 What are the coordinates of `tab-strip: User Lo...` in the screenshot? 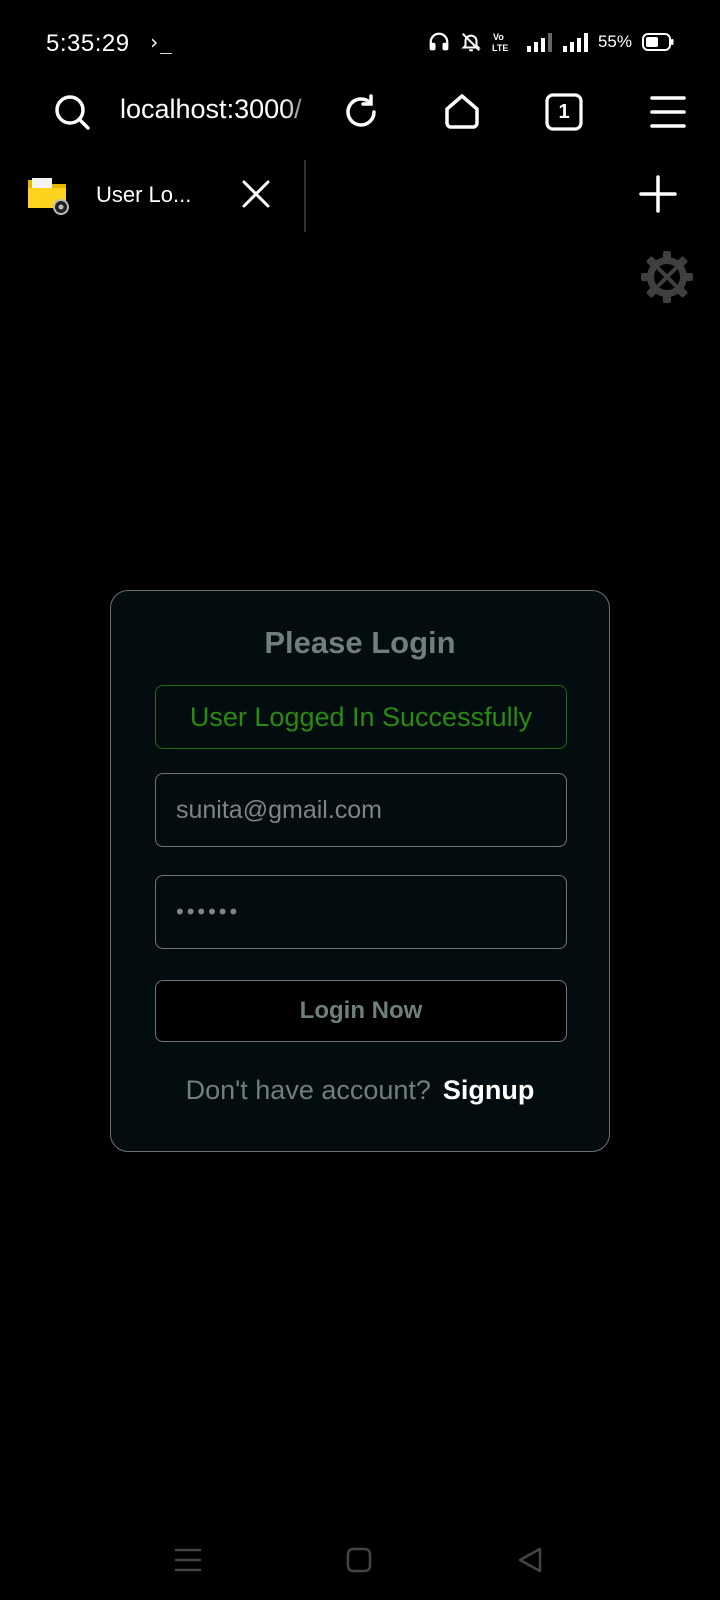 It's located at (360, 195).